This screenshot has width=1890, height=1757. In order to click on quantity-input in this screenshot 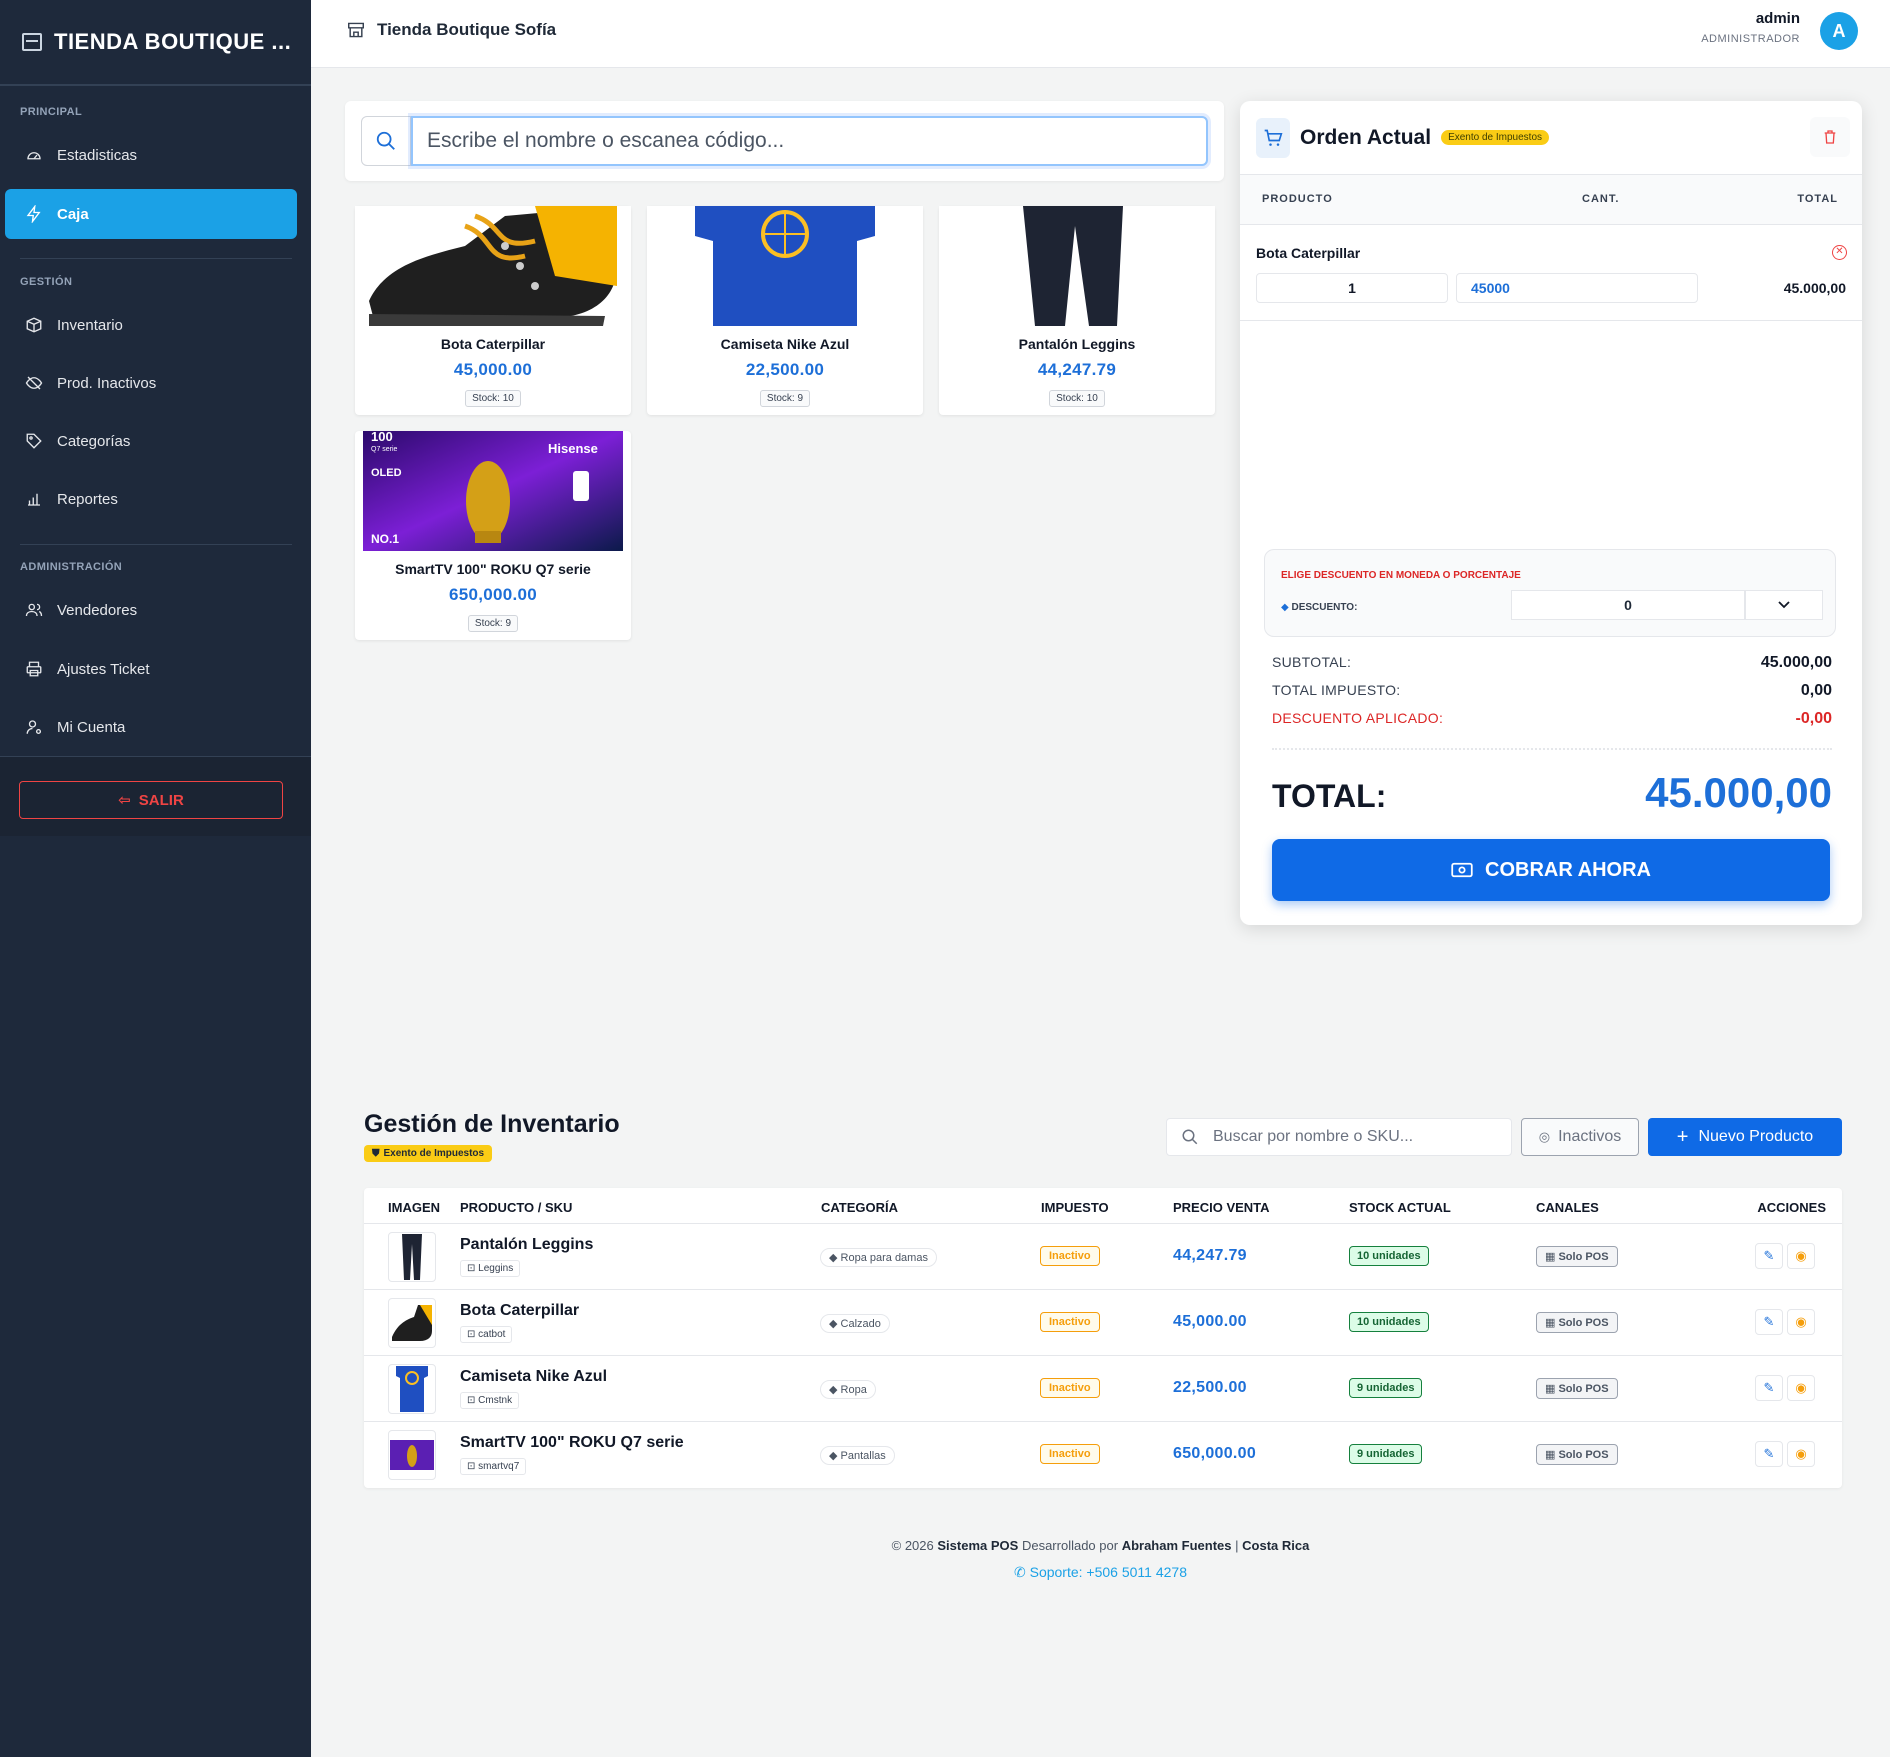, I will do `click(1352, 288)`.